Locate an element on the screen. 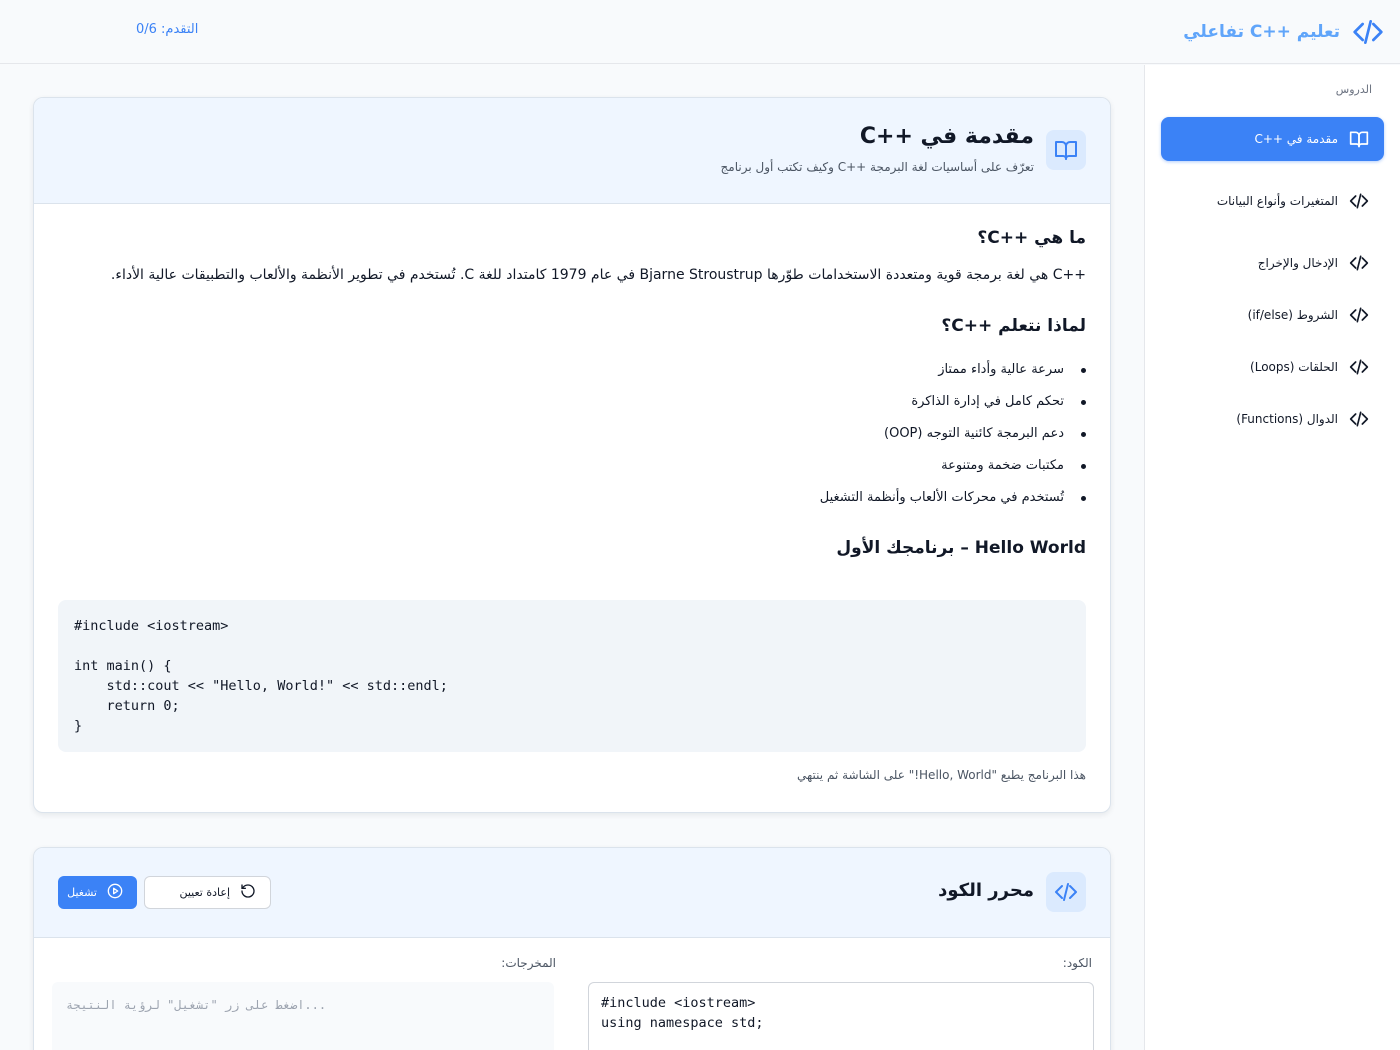  code-panel-label: الكود: is located at coordinates (1077, 963).